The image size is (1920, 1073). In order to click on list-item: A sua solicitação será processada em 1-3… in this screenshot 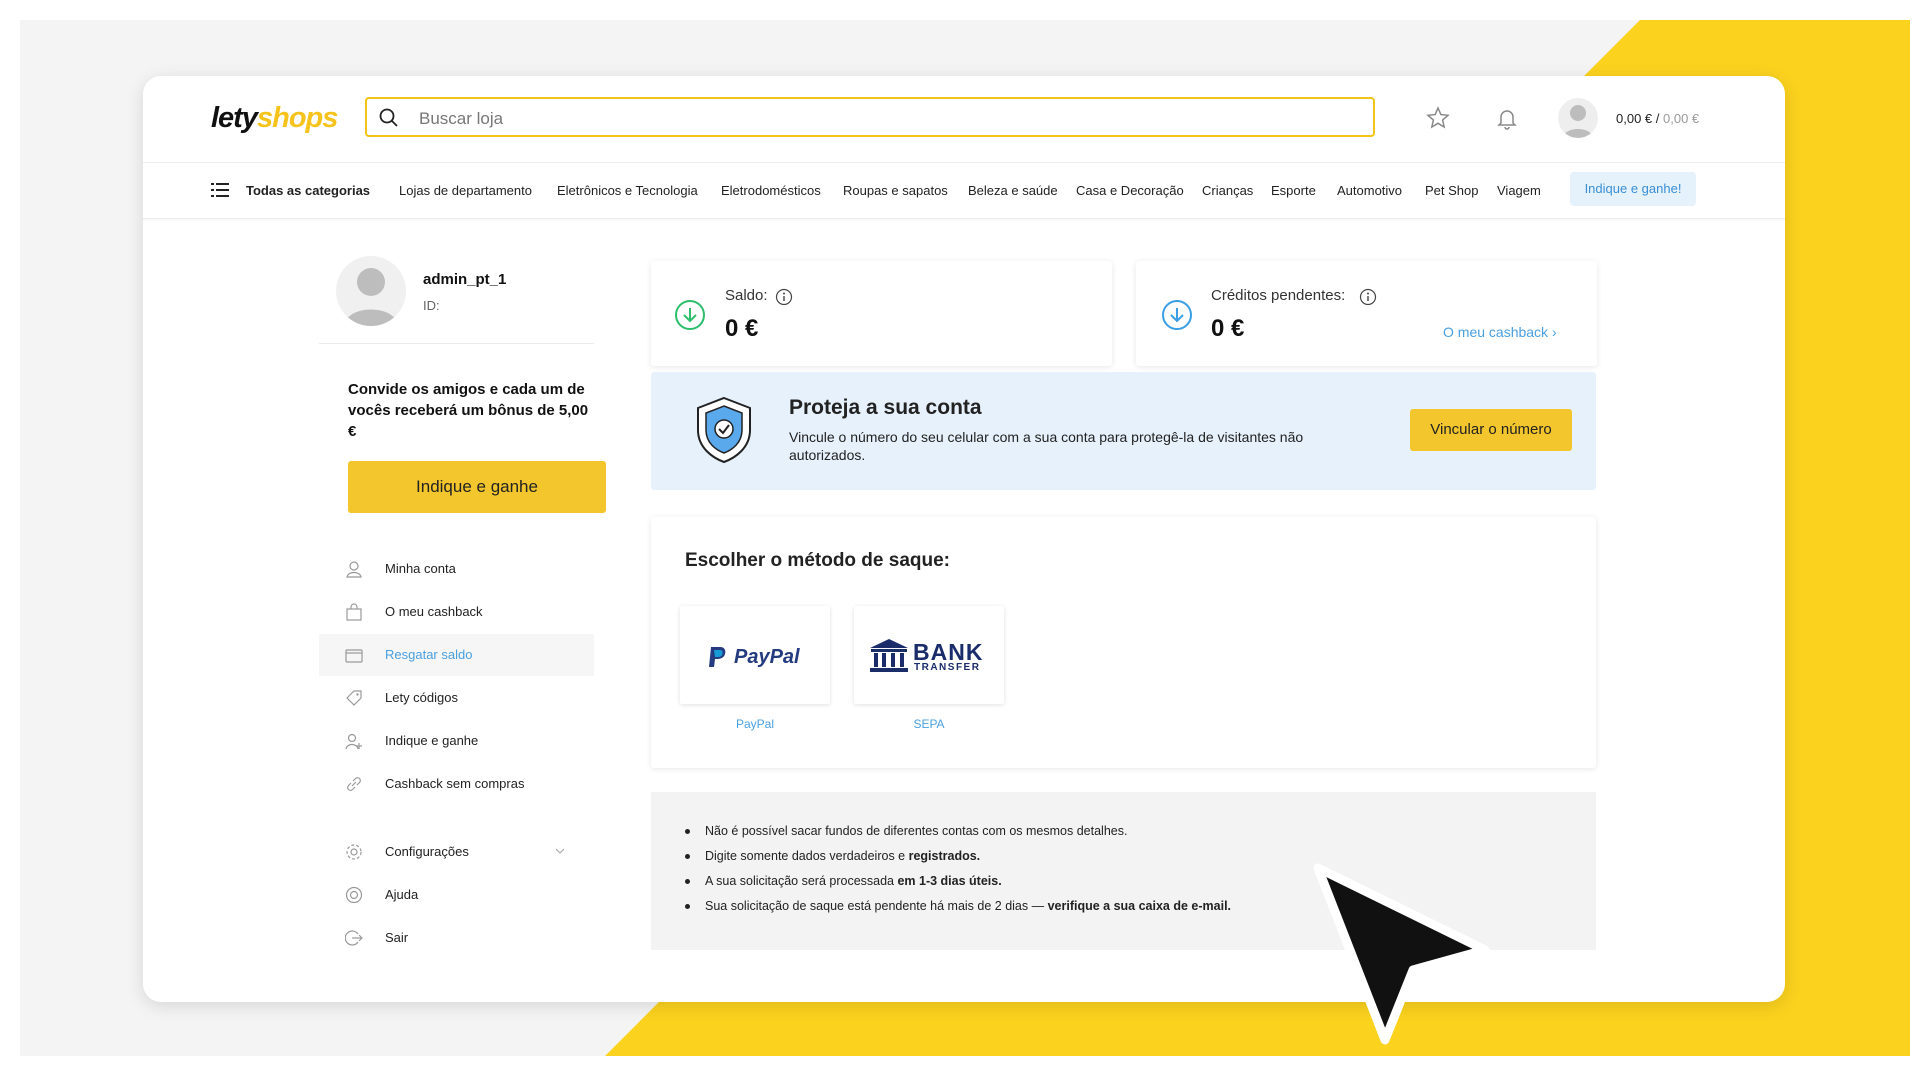, I will do `click(956, 884)`.